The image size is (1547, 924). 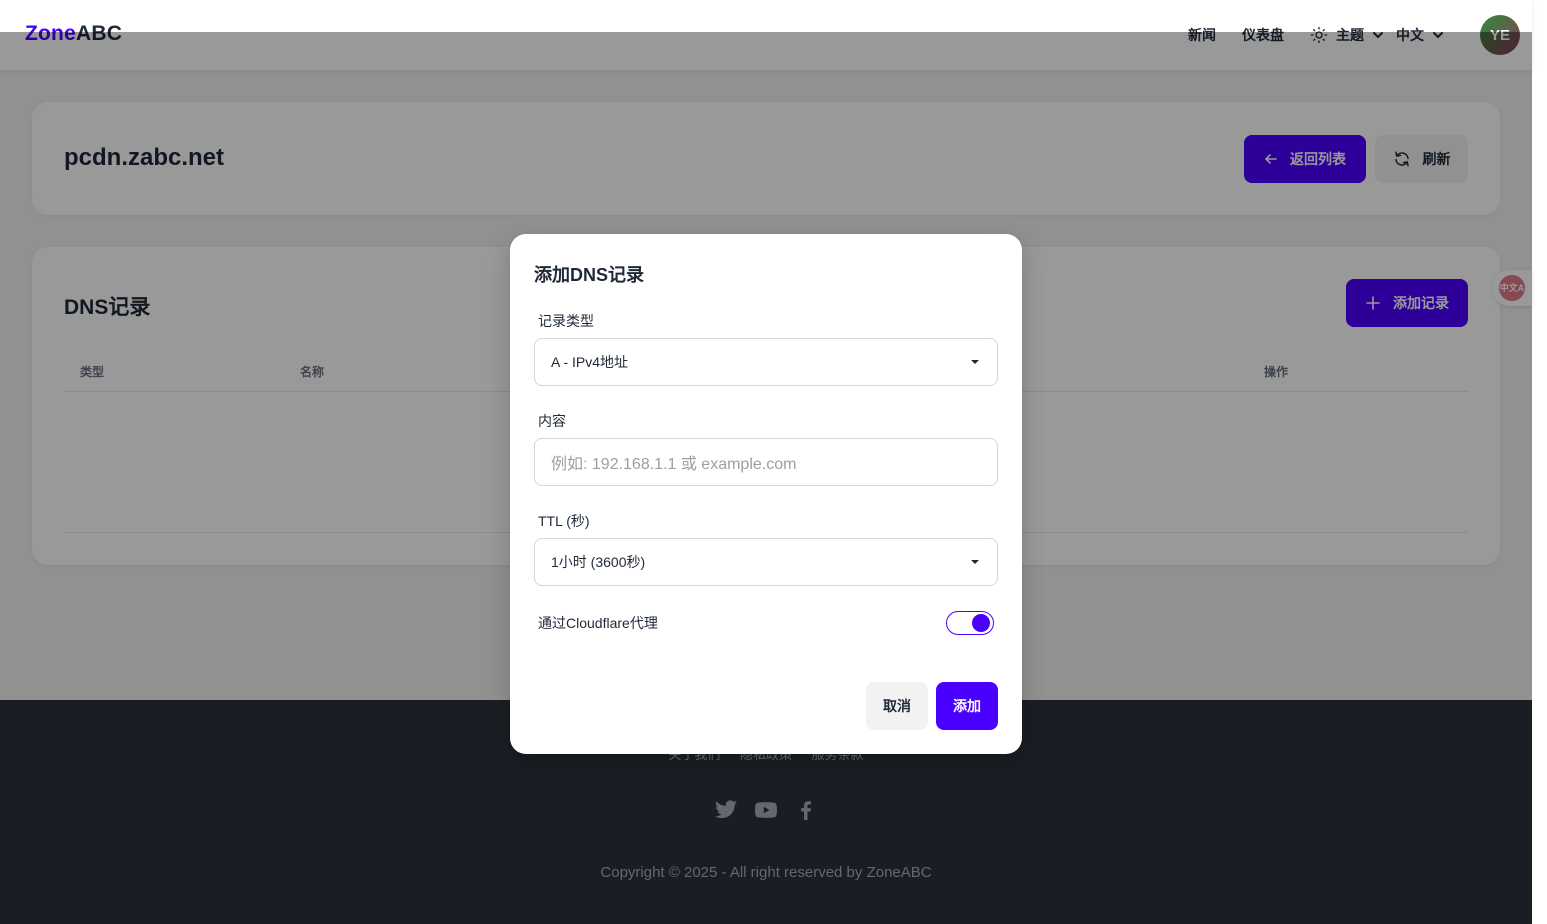 What do you see at coordinates (590, 362) in the screenshot?
I see `record-type-value: A - IPv4地址` at bounding box center [590, 362].